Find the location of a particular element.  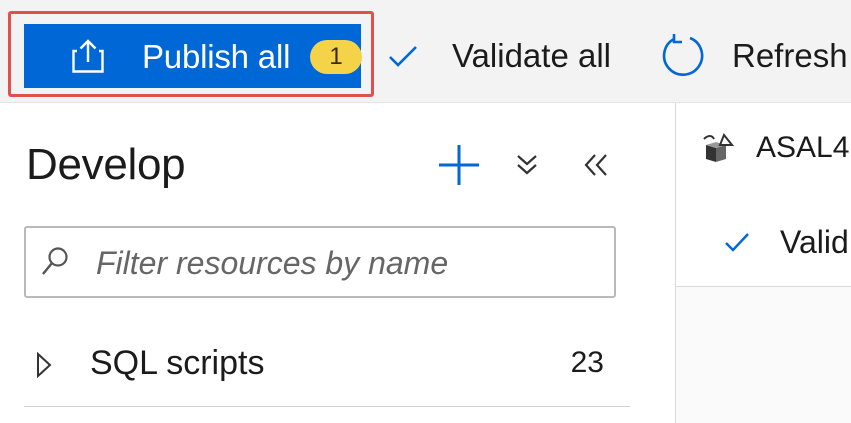

add-icon is located at coordinates (459, 165).